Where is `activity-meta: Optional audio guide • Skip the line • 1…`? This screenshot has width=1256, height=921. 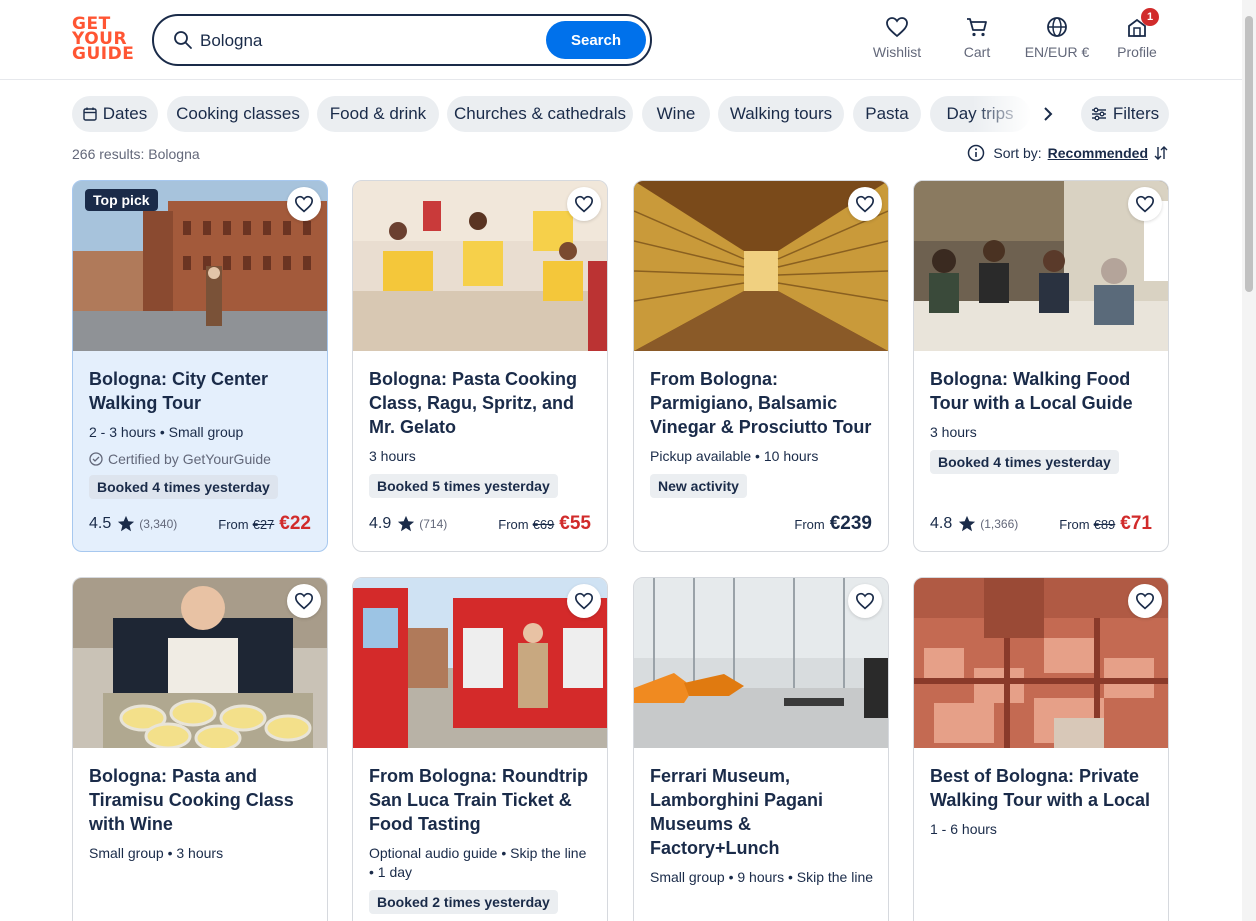
activity-meta: Optional audio guide • Skip the line • 1… is located at coordinates (478, 862).